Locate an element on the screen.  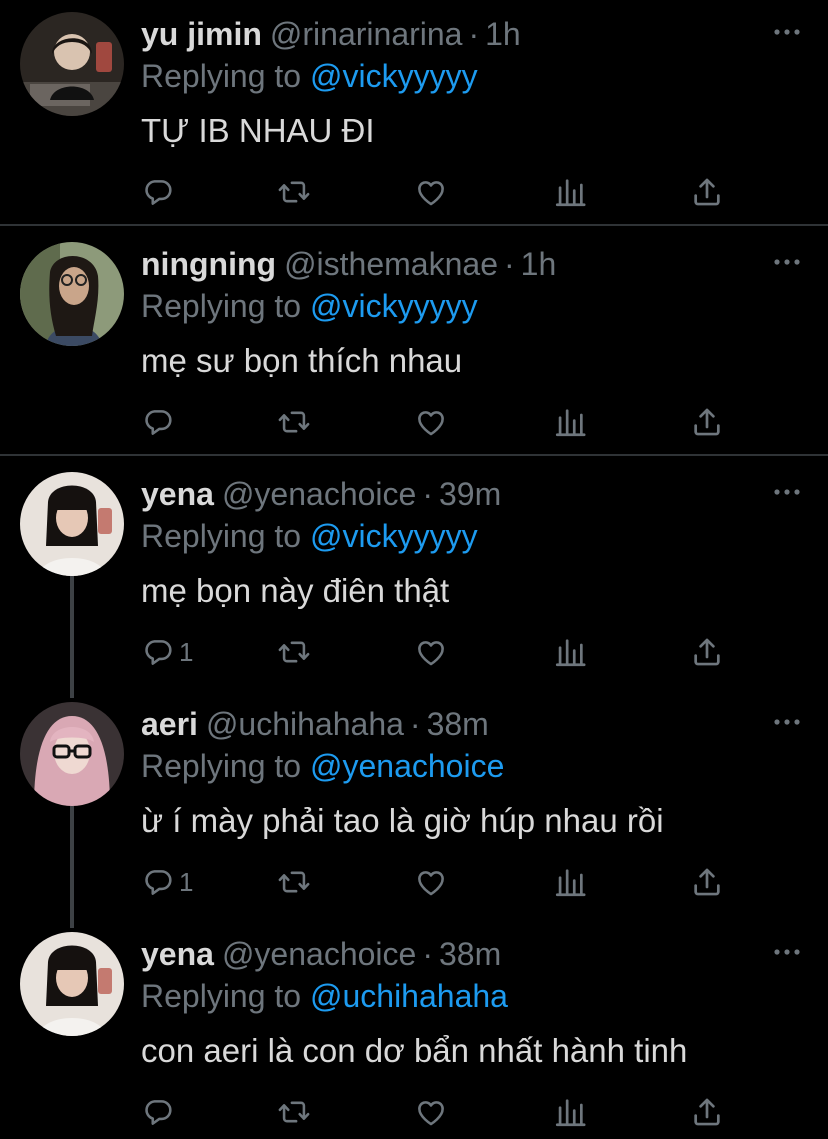
replying-to: Replying to @uchihahaha is located at coordinates (324, 996).